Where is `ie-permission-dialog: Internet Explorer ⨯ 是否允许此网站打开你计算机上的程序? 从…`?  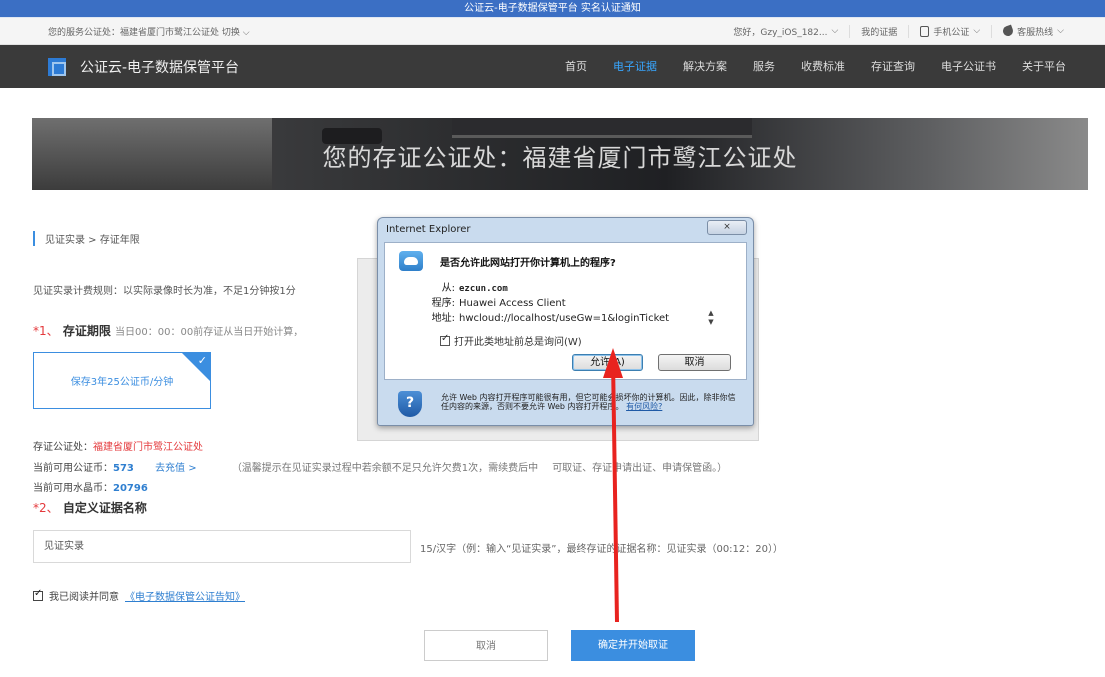 ie-permission-dialog: Internet Explorer ⨯ 是否允许此网站打开你计算机上的程序? 从… is located at coordinates (565, 321).